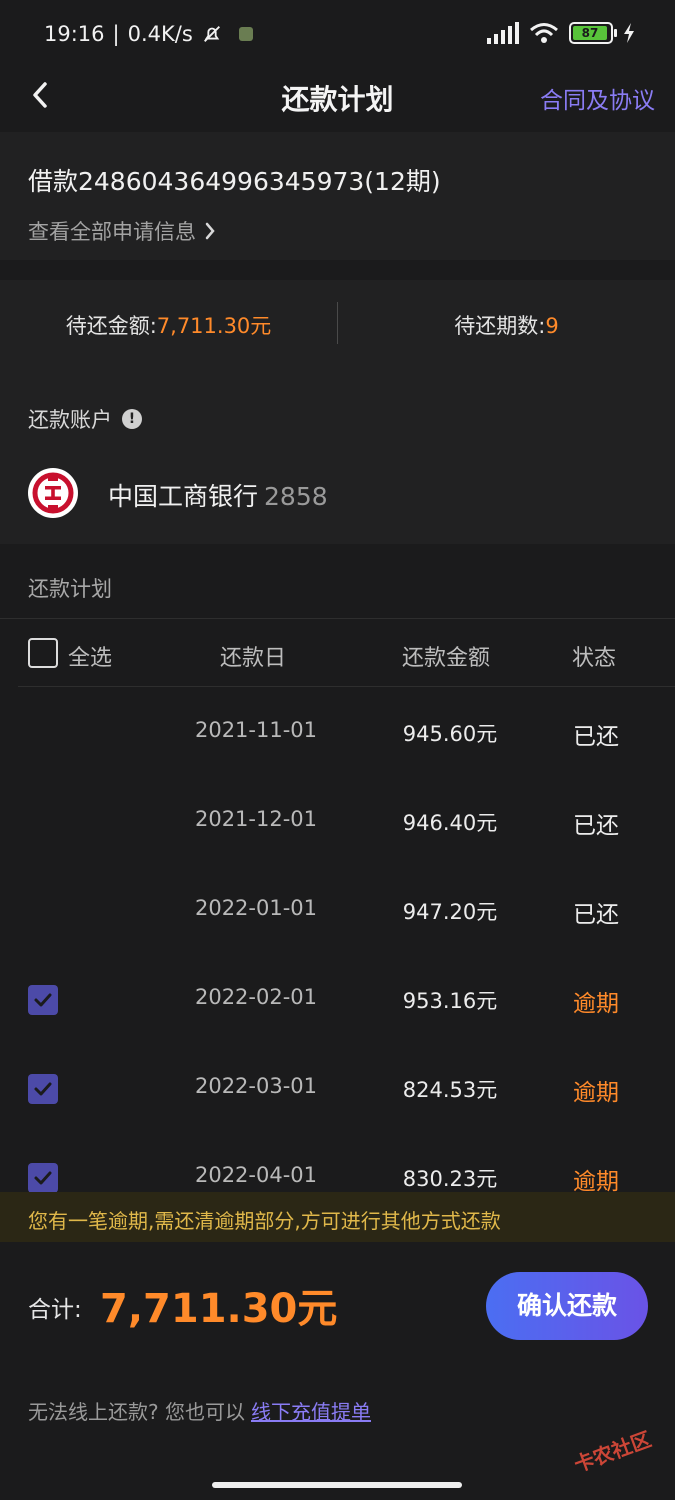  Describe the element at coordinates (256, 1175) in the screenshot. I see `row-date: 2022-04-01` at that location.